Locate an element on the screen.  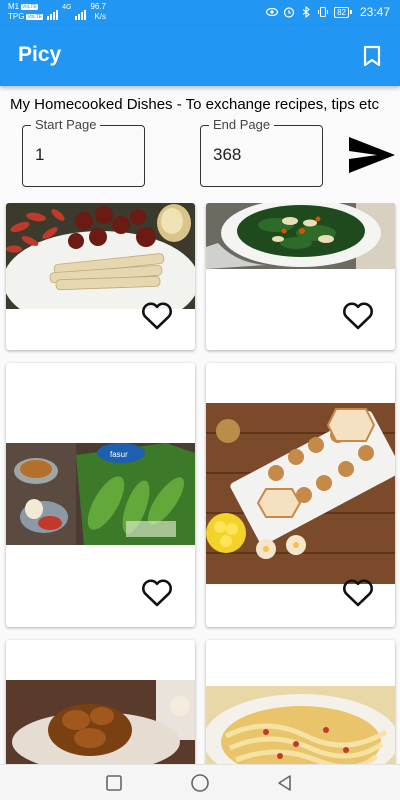
carrier-1: M1 VoLTE is located at coordinates (25, 7).